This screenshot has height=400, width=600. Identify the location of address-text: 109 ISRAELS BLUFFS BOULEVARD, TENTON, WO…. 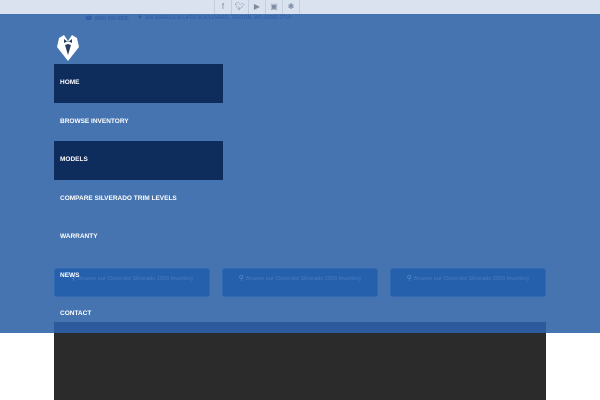
(217, 18).